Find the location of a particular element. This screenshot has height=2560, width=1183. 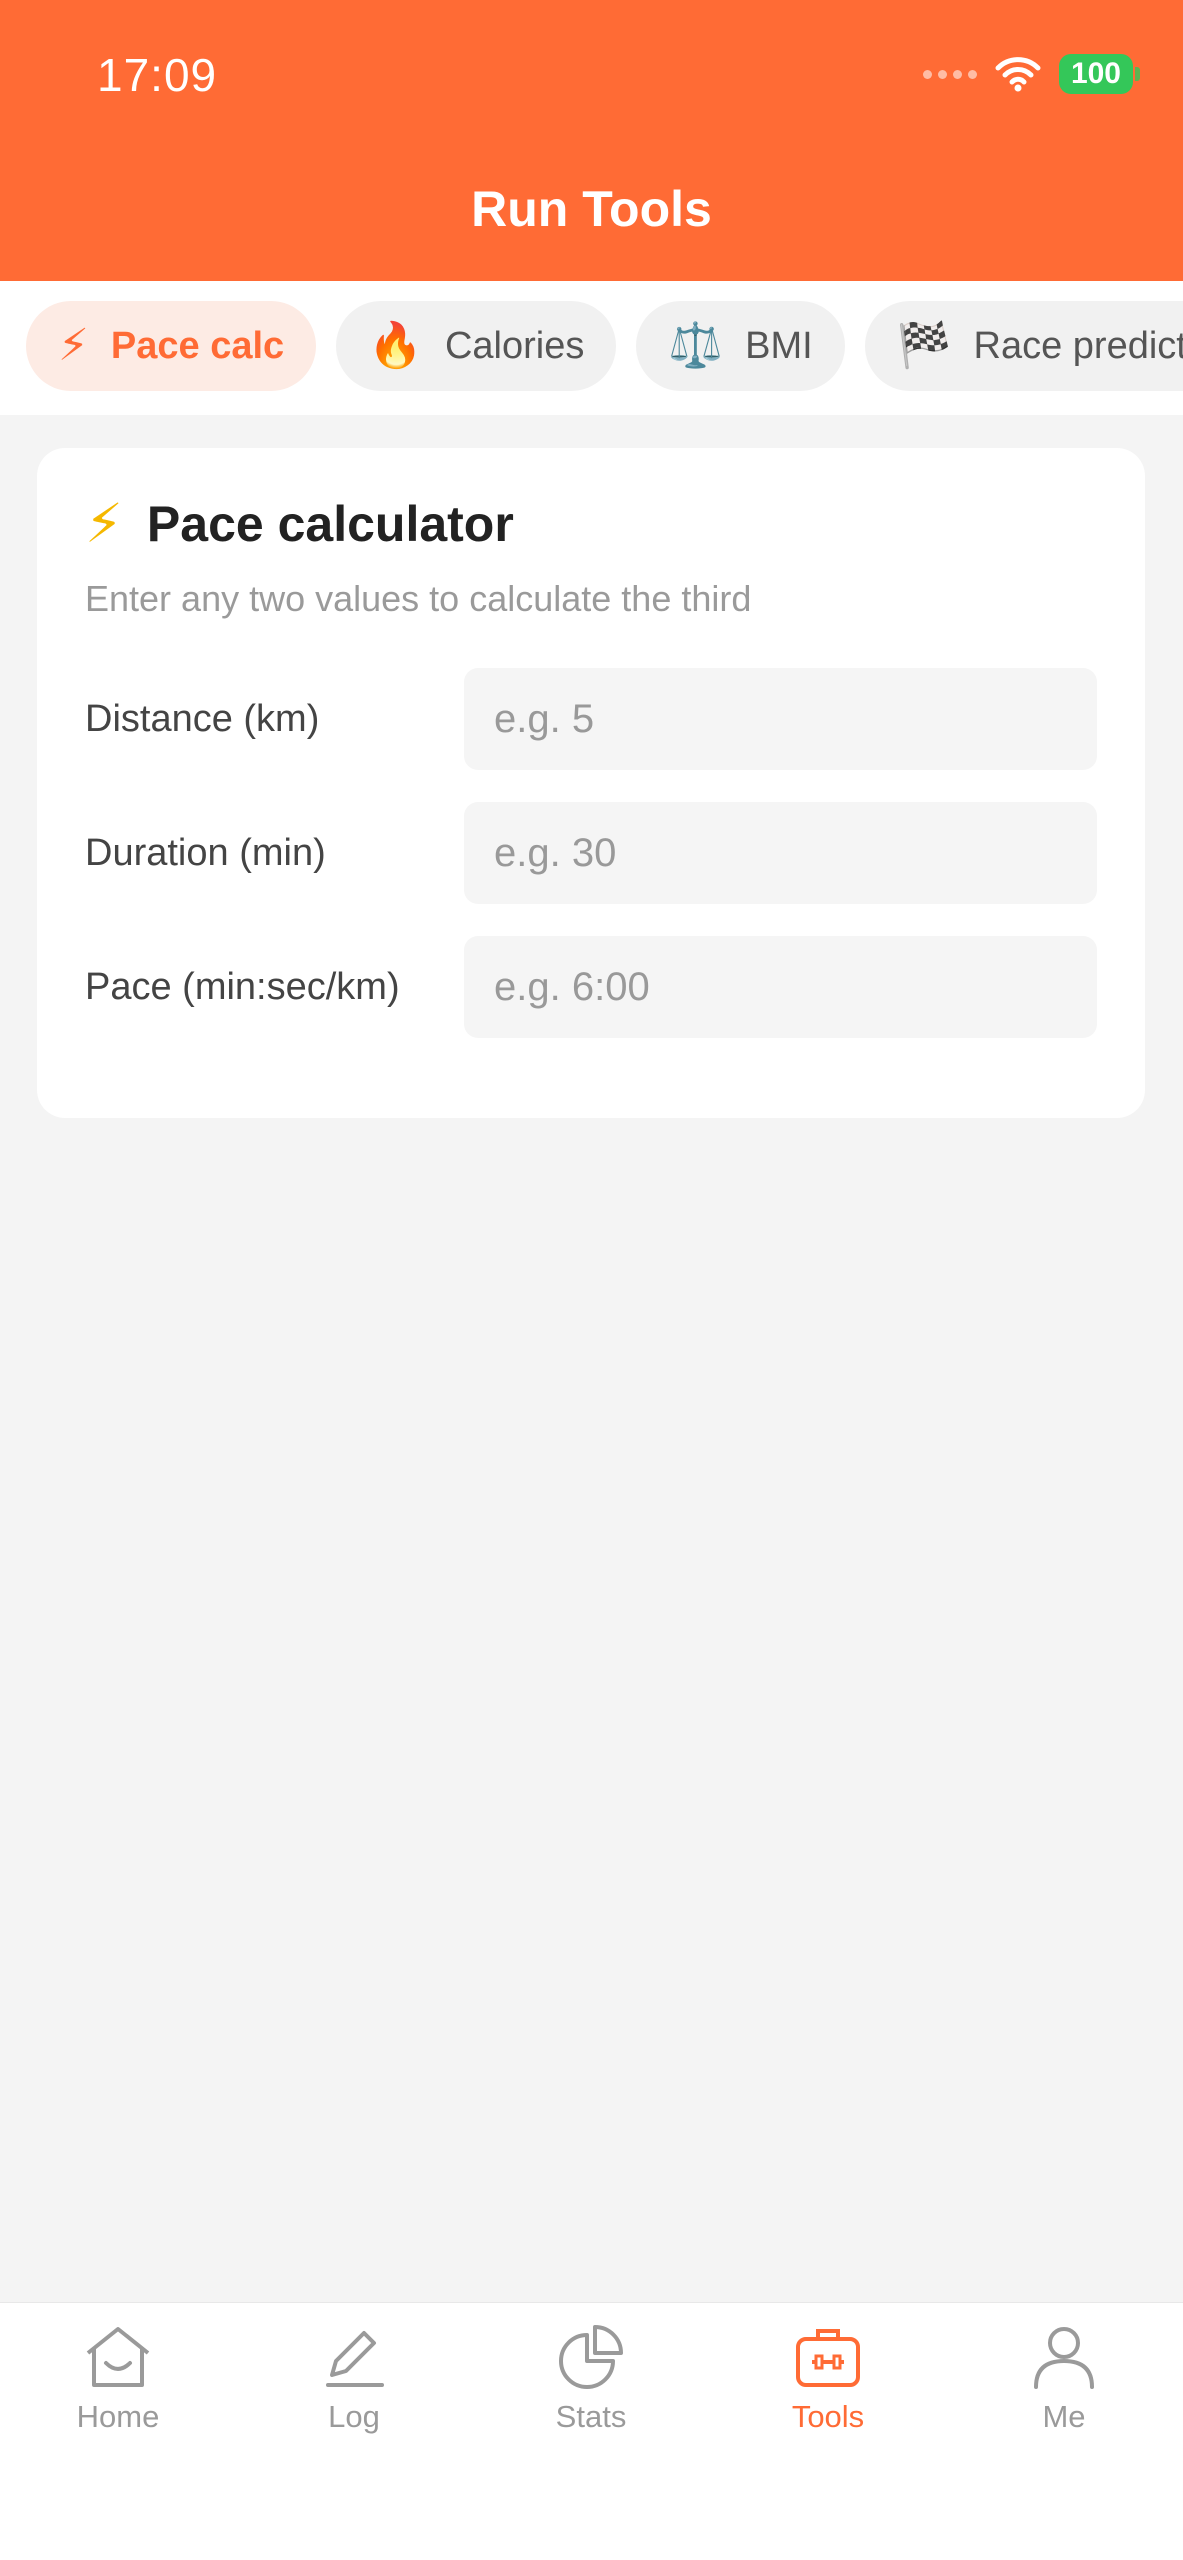

tab-race-predictor: 🏁 Race predictor is located at coordinates (1023, 346).